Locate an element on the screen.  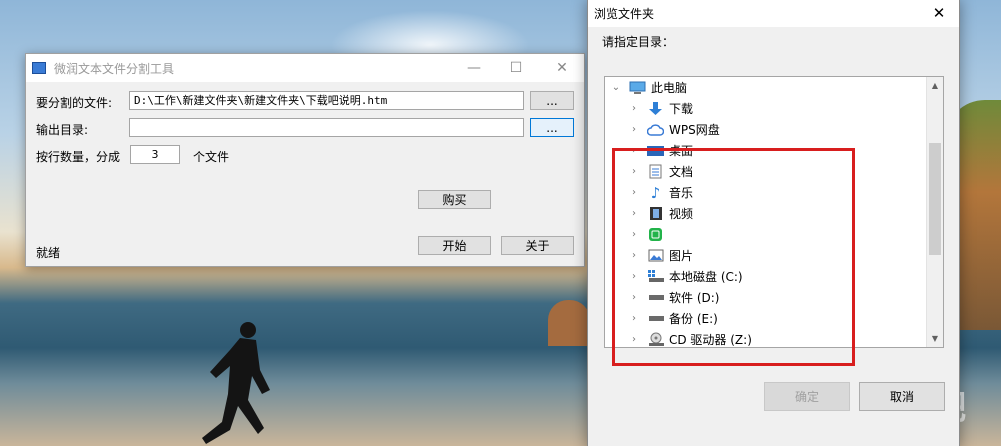
file-label: 要分割的文件: is located at coordinates (74, 103).